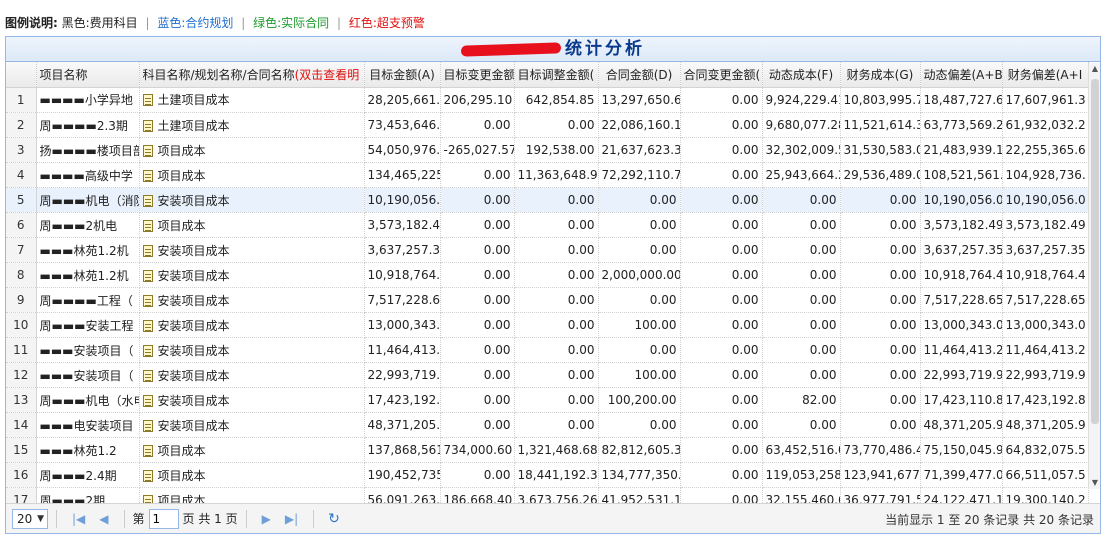  Describe the element at coordinates (88, 400) in the screenshot. I see `project-name-cell: 周▬▬▬机电（水电` at that location.